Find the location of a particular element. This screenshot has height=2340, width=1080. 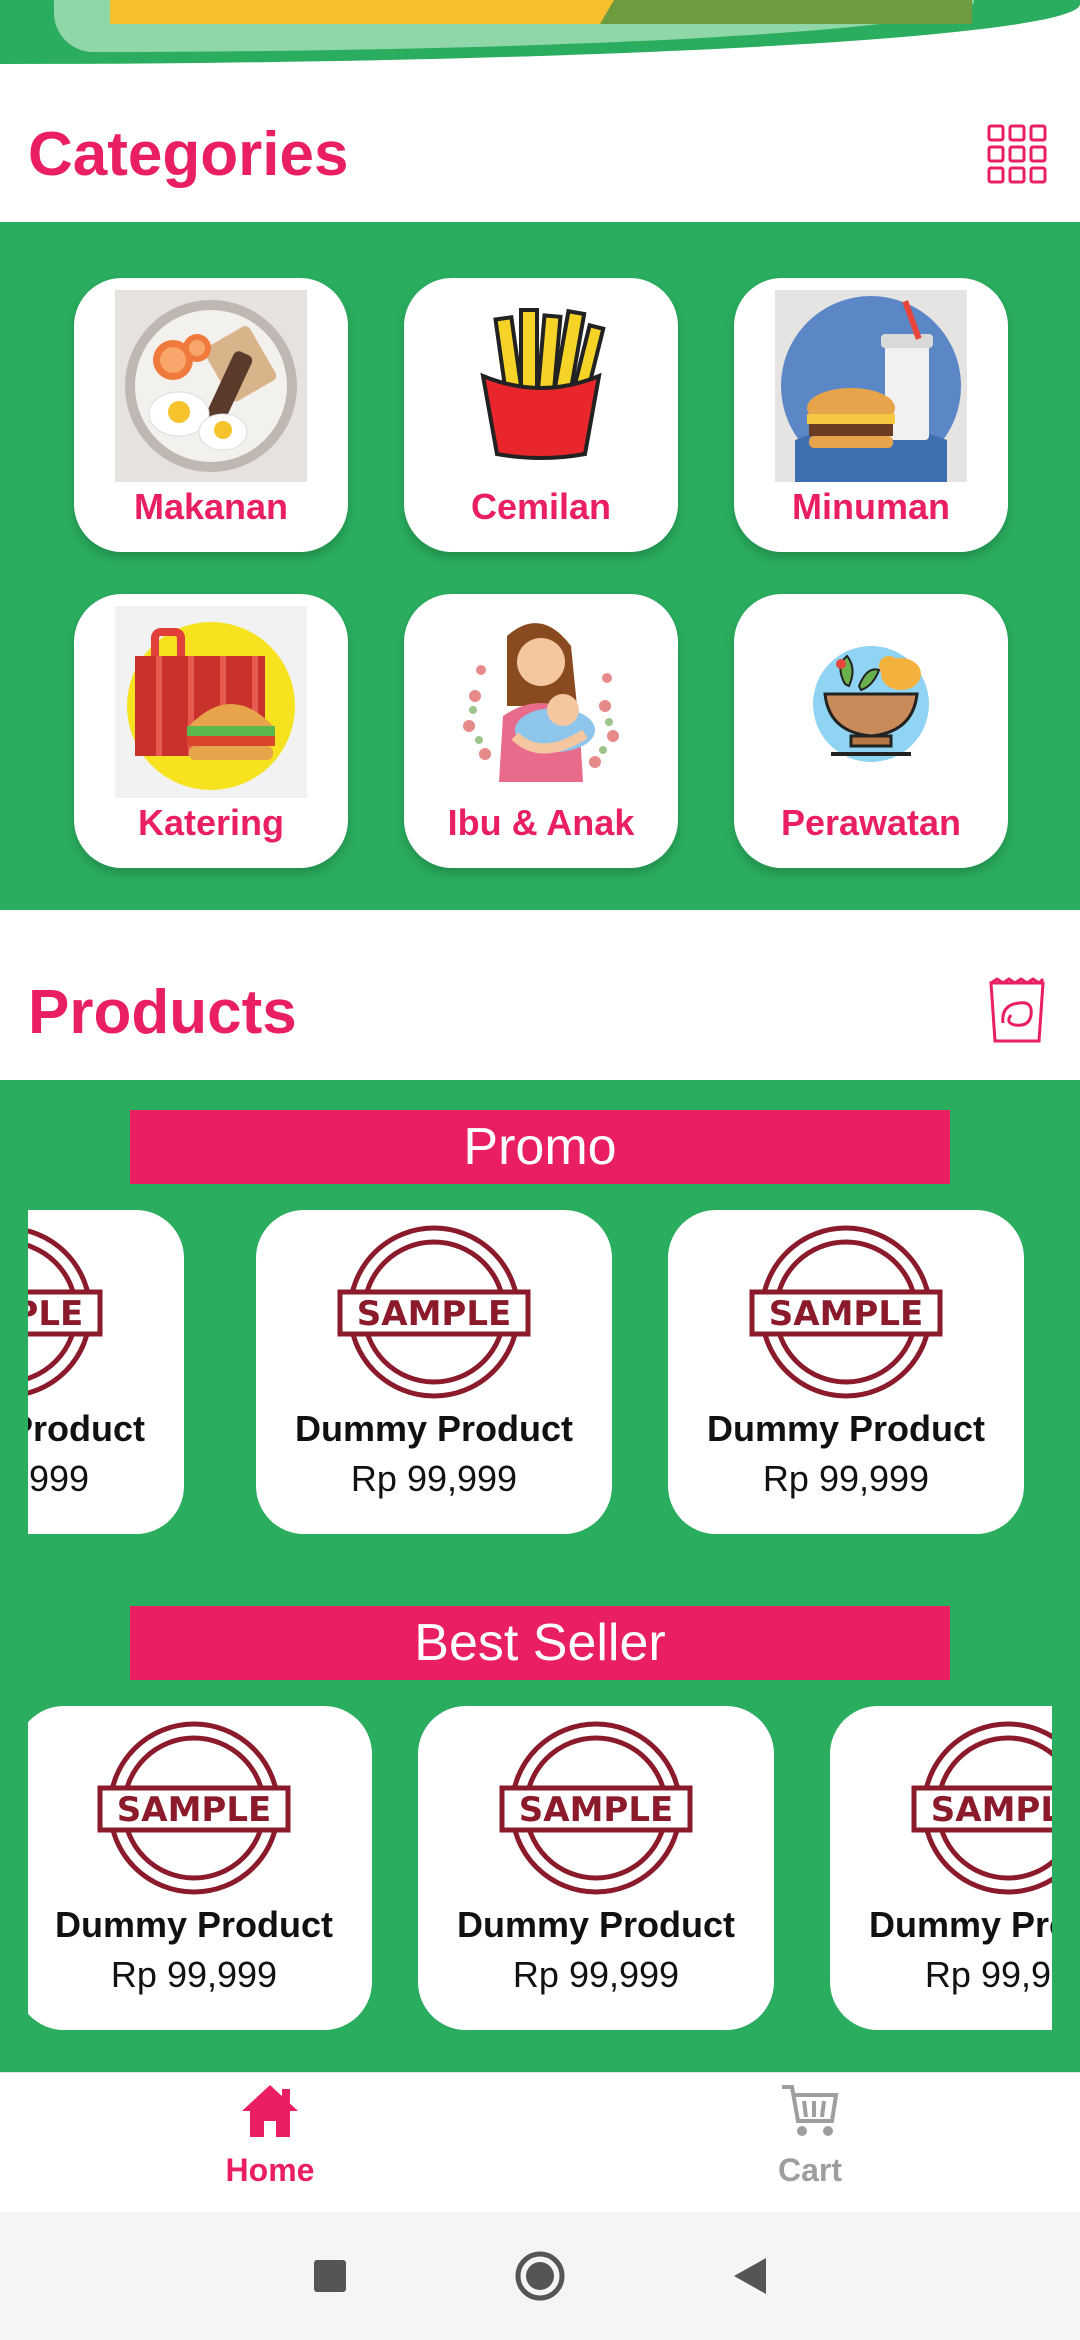

category-perawatan: Perawatan is located at coordinates (871, 731).